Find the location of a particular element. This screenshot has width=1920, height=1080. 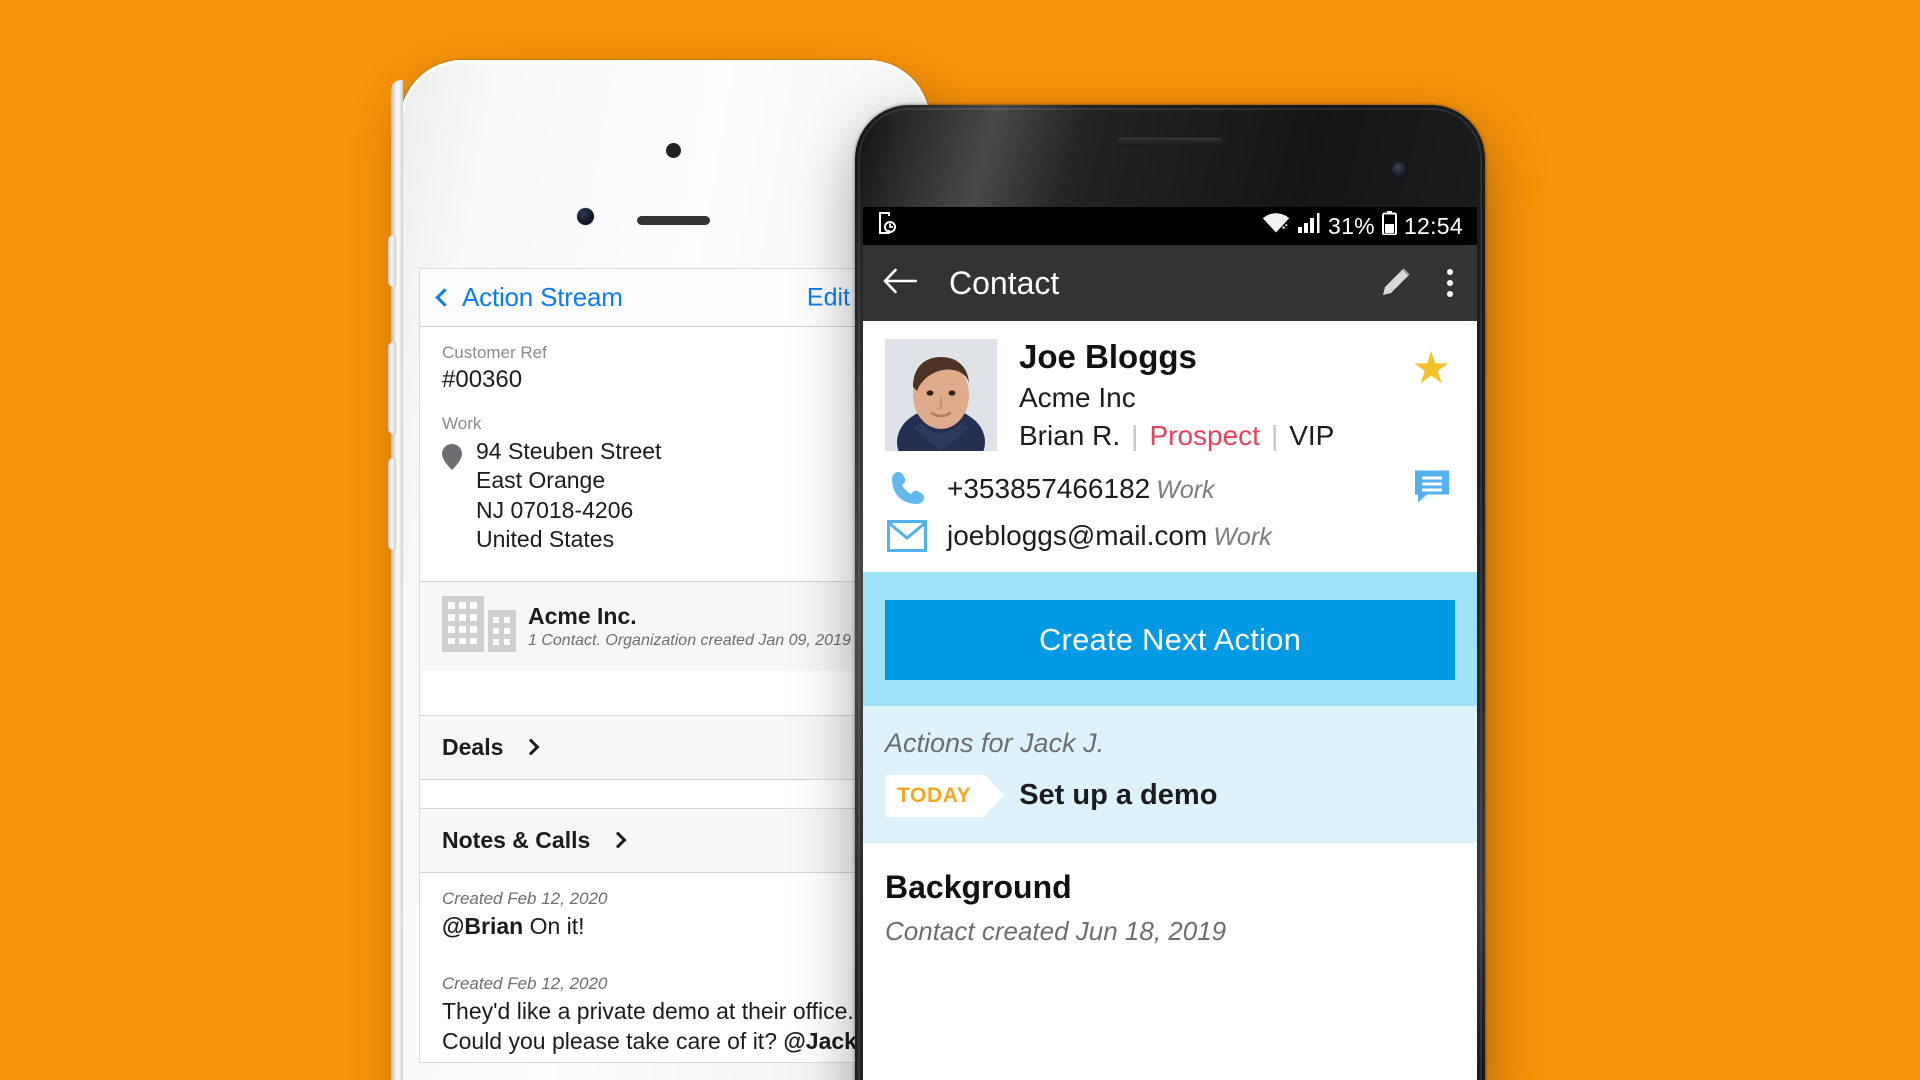

phone-number: +353857466182 Work is located at coordinates (1081, 489).